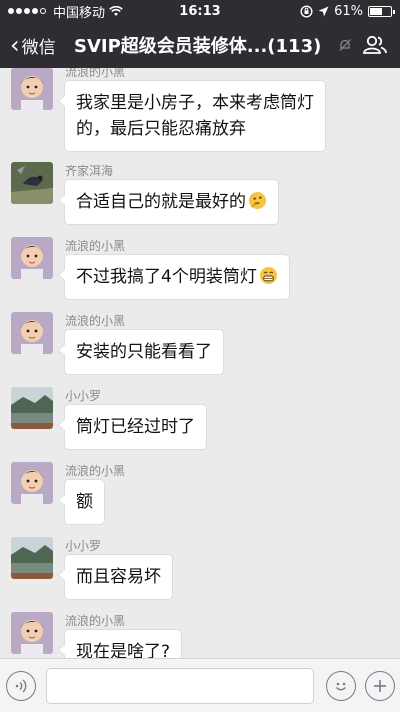 Image resolution: width=400 pixels, height=712 pixels. I want to click on navigation-bar: ‹ 微信 SVIP超级会员装修体...(113), so click(200, 45).